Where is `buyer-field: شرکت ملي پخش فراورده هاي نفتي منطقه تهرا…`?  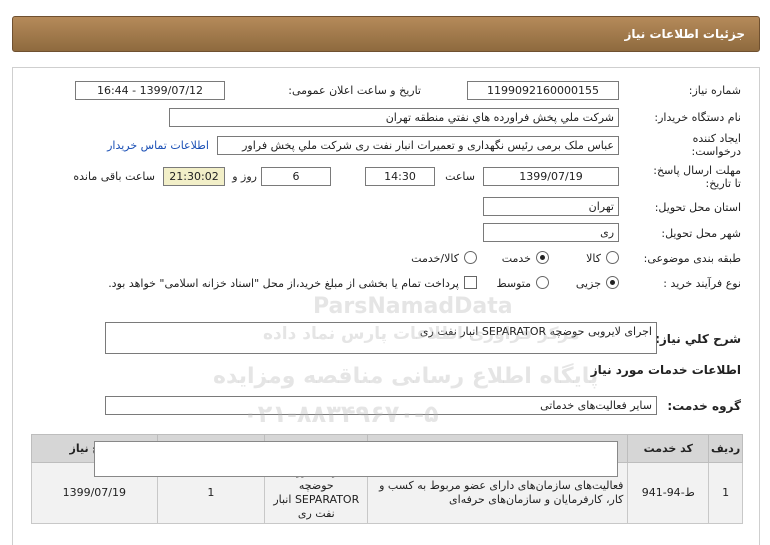
buyer-field: شرکت ملي پخش فراورده هاي نفتي منطقه تهرا… is located at coordinates (394, 117).